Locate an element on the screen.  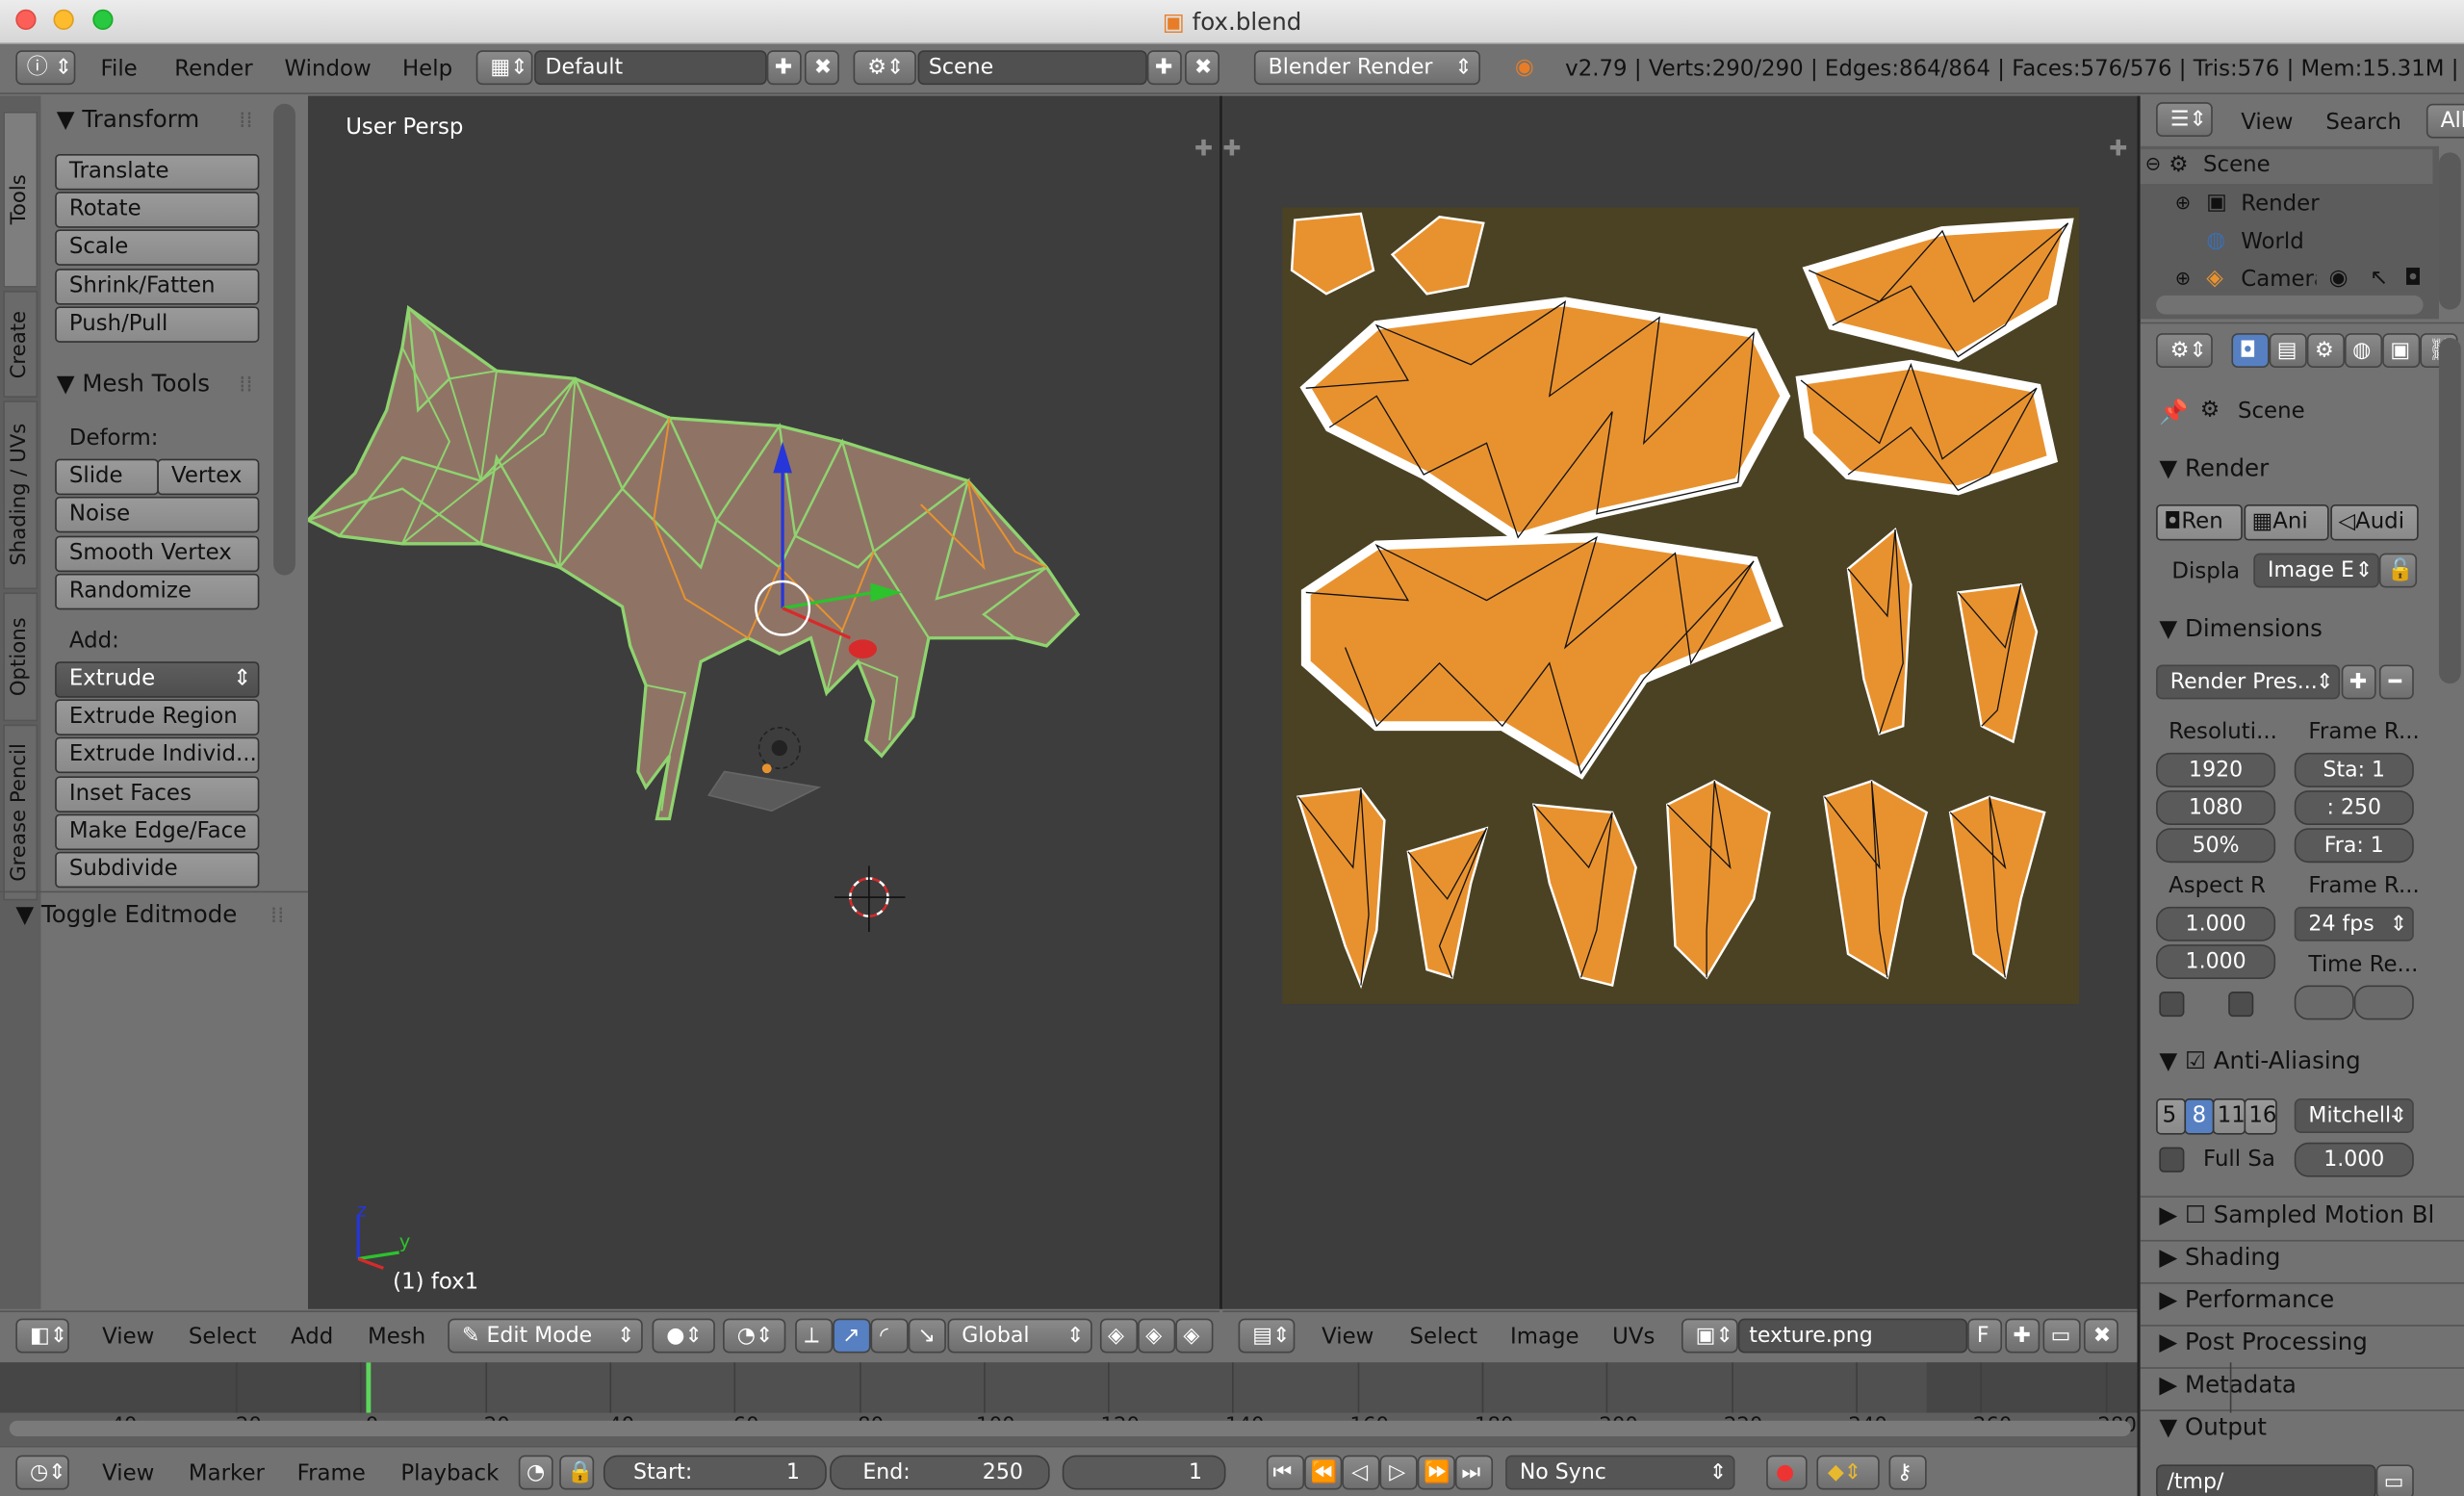
rotate-button: Rotate is located at coordinates (157, 210).